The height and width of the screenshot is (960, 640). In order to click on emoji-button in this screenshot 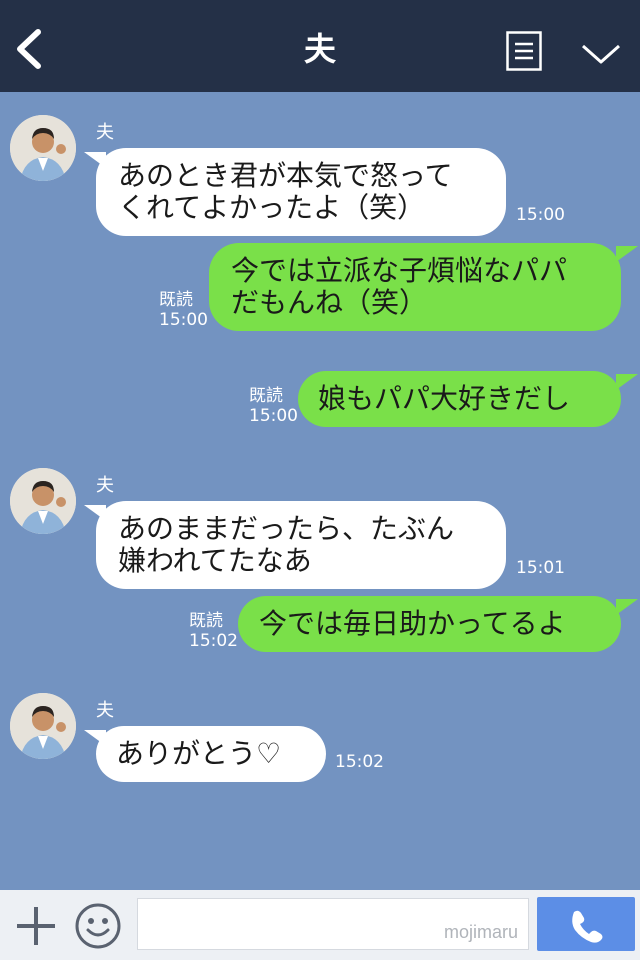, I will do `click(98, 926)`.